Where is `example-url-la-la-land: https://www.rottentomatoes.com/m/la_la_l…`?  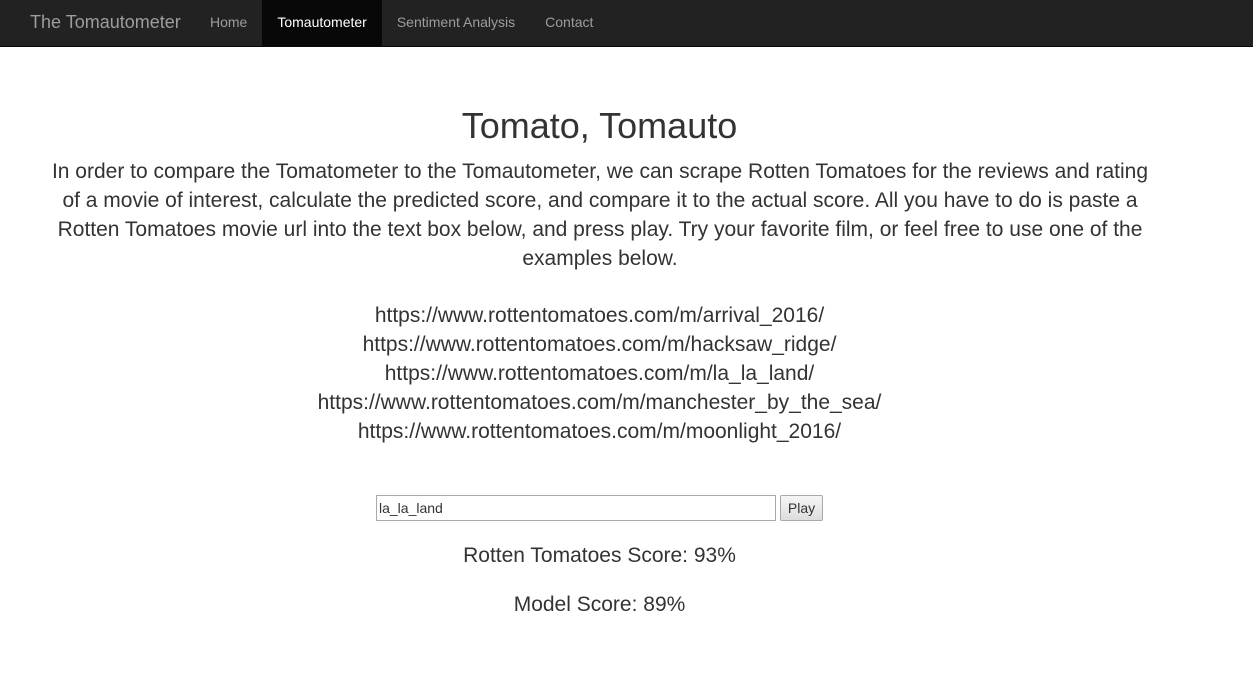
example-url-la-la-land: https://www.rottentomatoes.com/m/la_la_l… is located at coordinates (599, 373).